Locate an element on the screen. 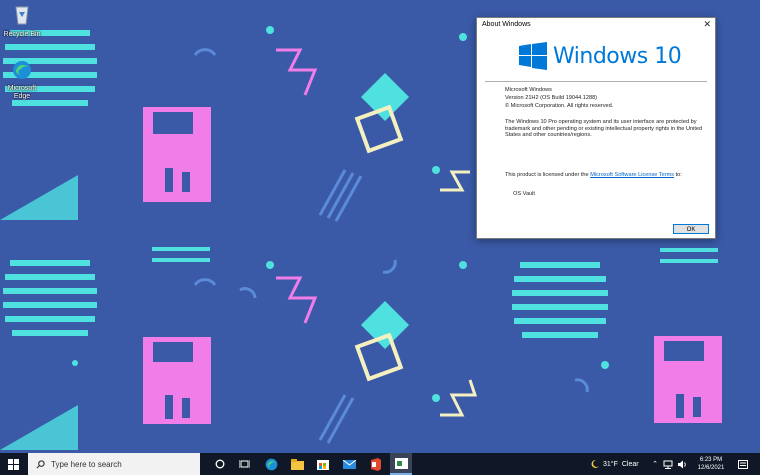 This screenshot has height=475, width=760. speaker-icon is located at coordinates (682, 464).